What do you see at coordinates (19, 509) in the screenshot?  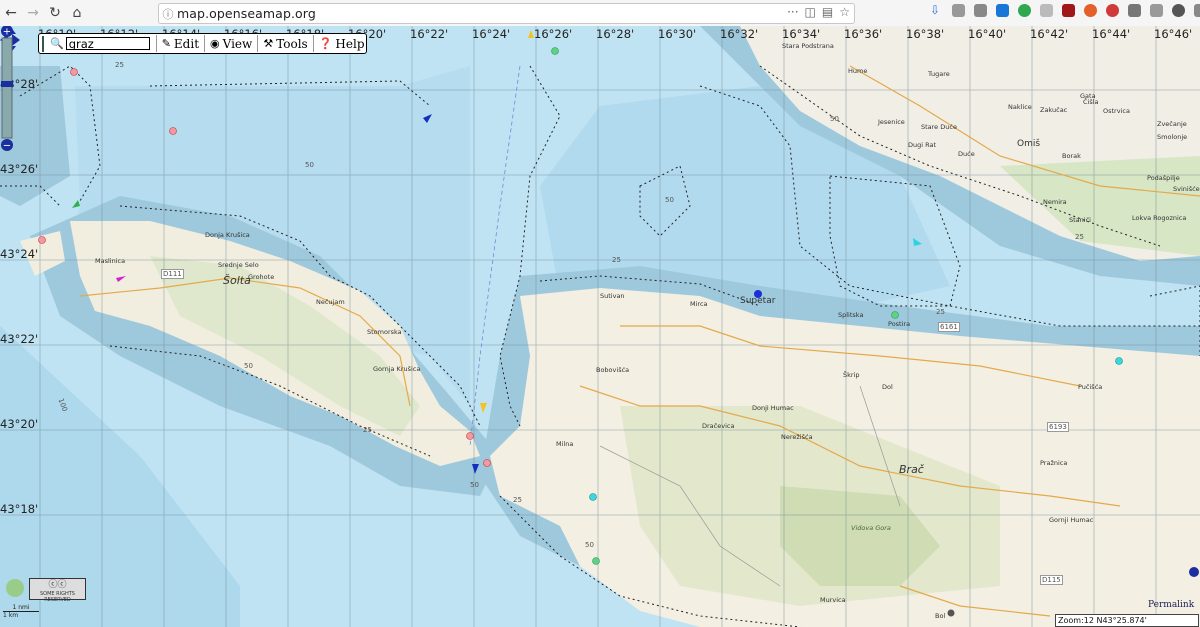 I see `latitude-label: 43°18'` at bounding box center [19, 509].